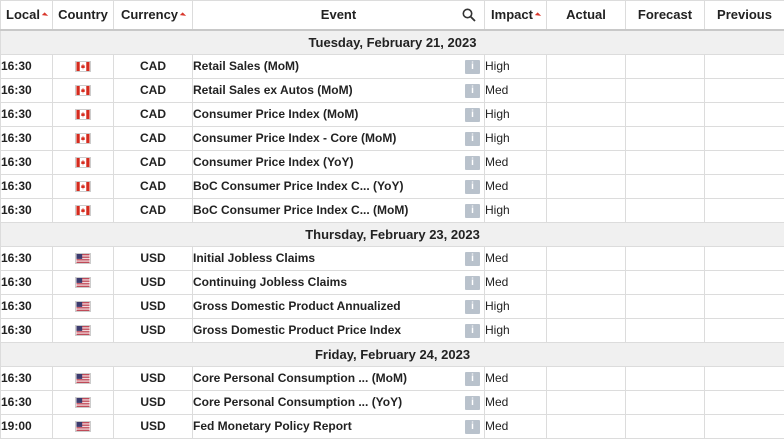 The width and height of the screenshot is (784, 441). What do you see at coordinates (338, 258) in the screenshot?
I see `event-cell: Initial Jobless Claims i` at bounding box center [338, 258].